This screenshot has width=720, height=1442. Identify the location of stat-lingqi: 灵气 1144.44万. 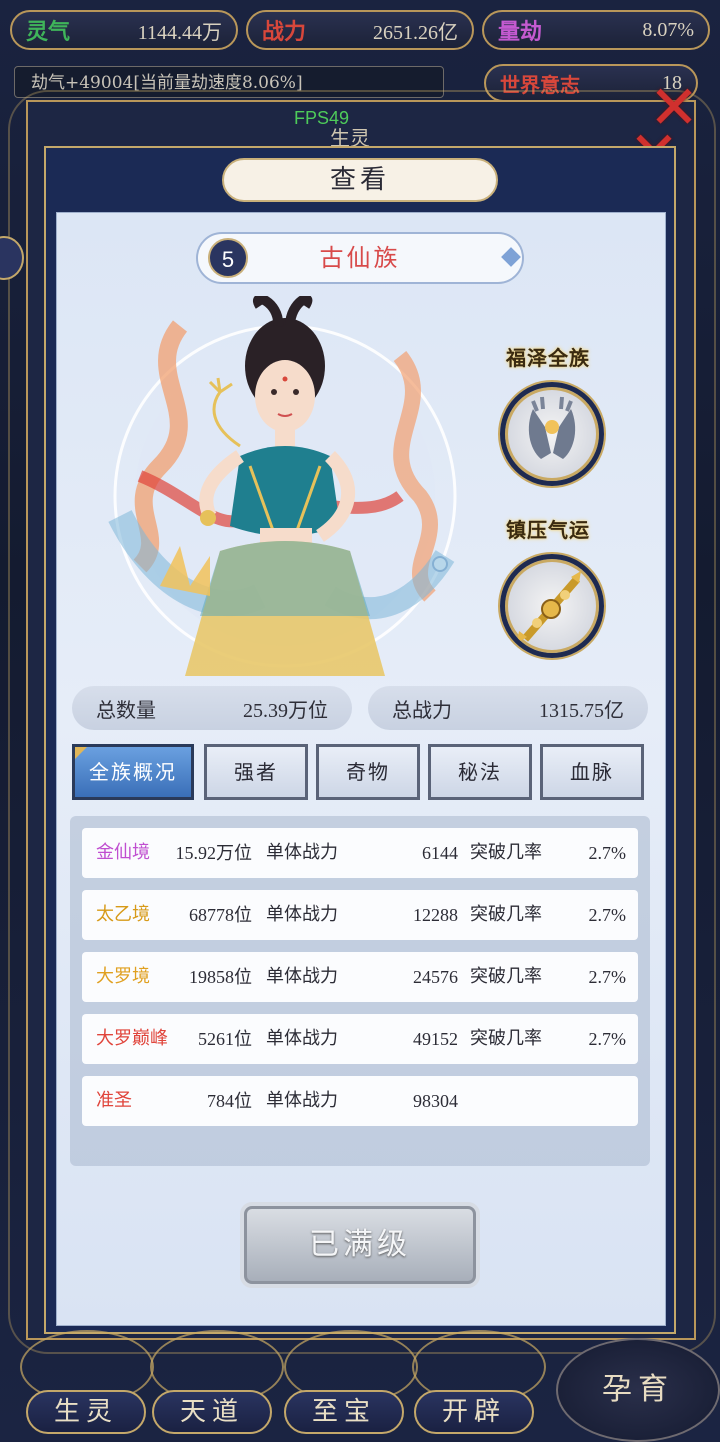
(124, 30).